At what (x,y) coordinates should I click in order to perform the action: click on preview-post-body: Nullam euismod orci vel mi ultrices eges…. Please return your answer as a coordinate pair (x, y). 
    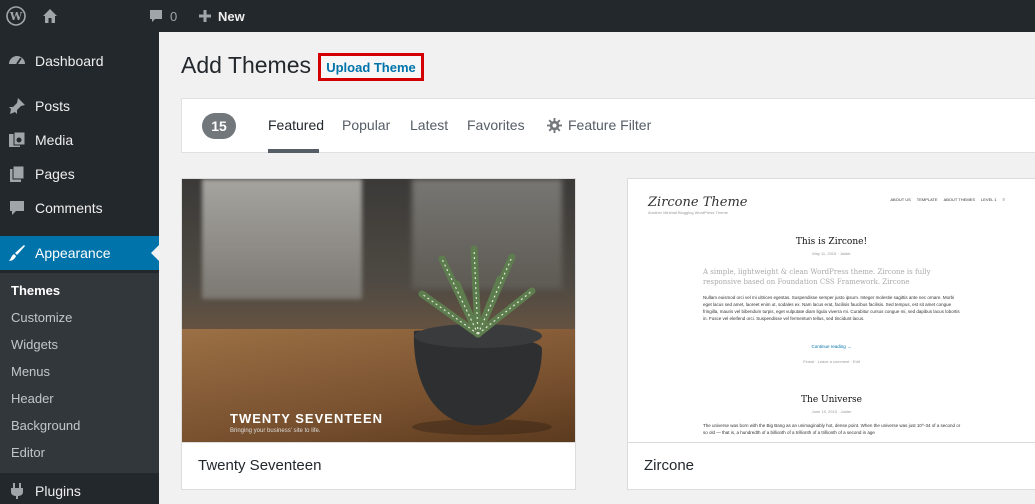
    Looking at the image, I should click on (831, 308).